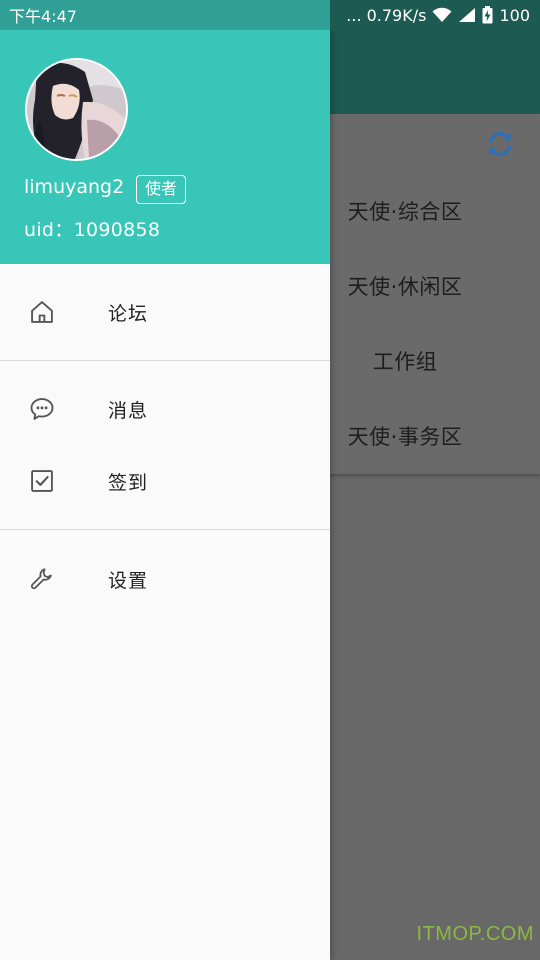  I want to click on checkbox-icon, so click(42, 481).